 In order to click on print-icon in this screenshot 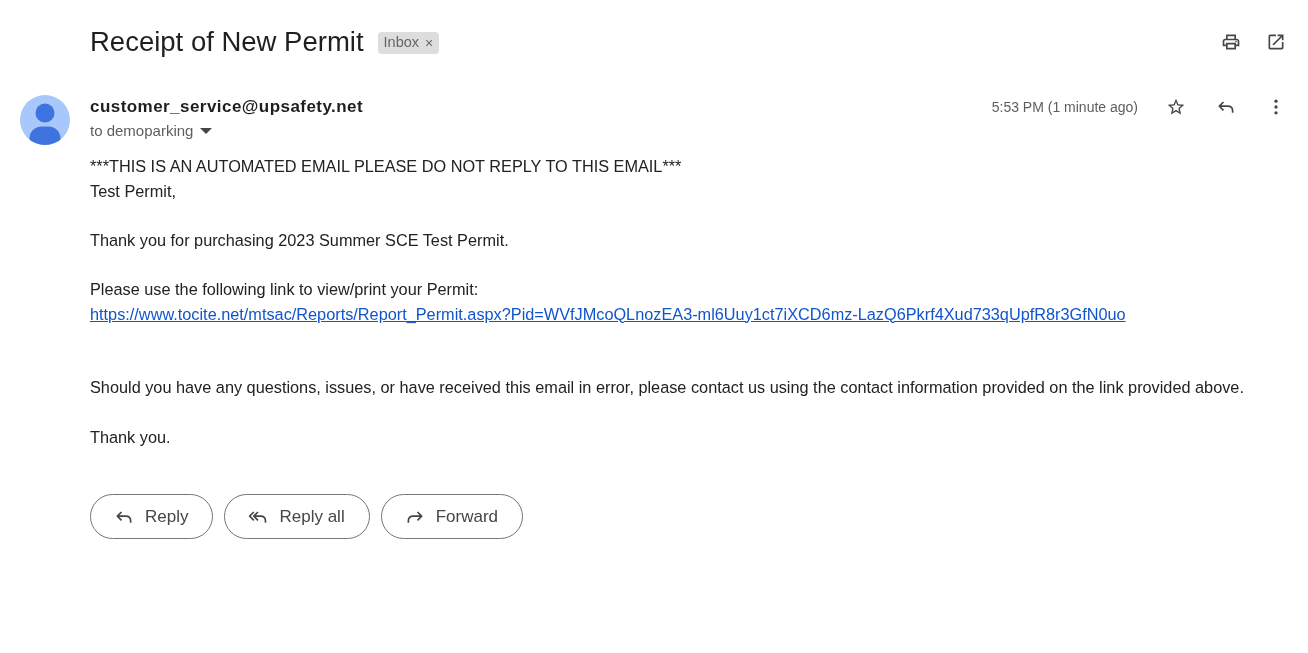, I will do `click(1231, 42)`.